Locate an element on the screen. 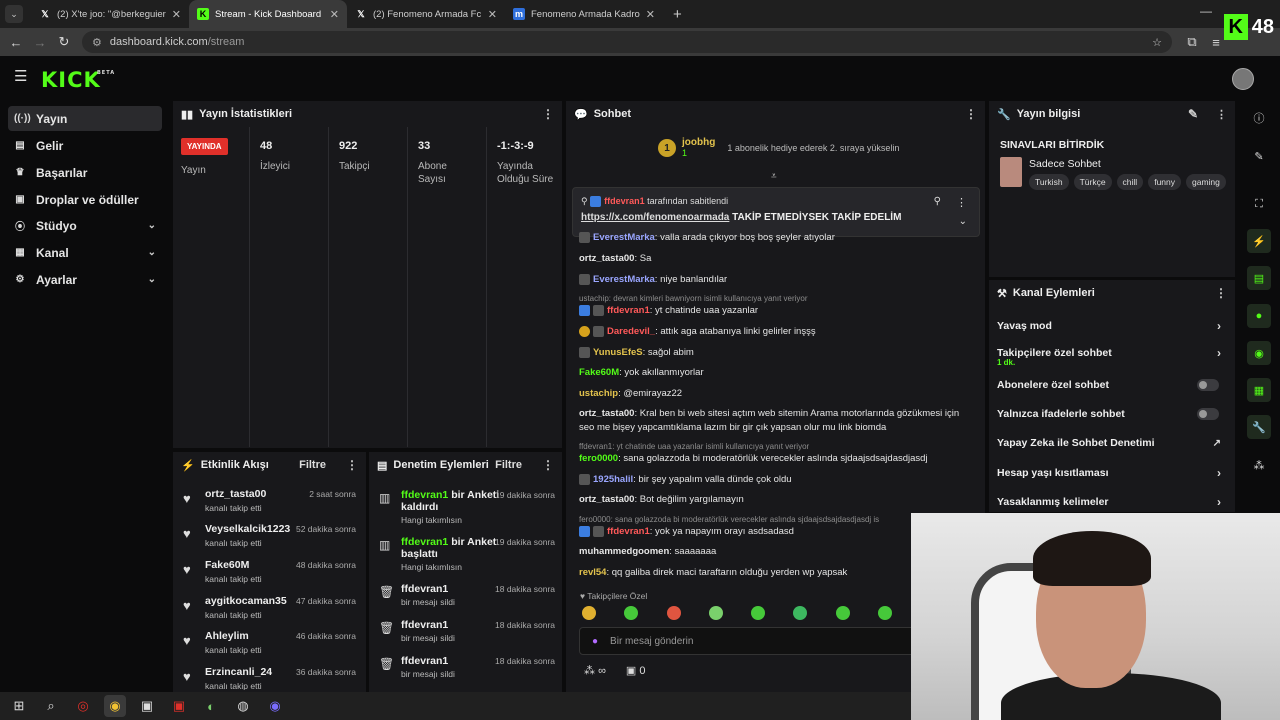  sidebar-item-basarilar: ♛ Başarılar is located at coordinates (85, 172).